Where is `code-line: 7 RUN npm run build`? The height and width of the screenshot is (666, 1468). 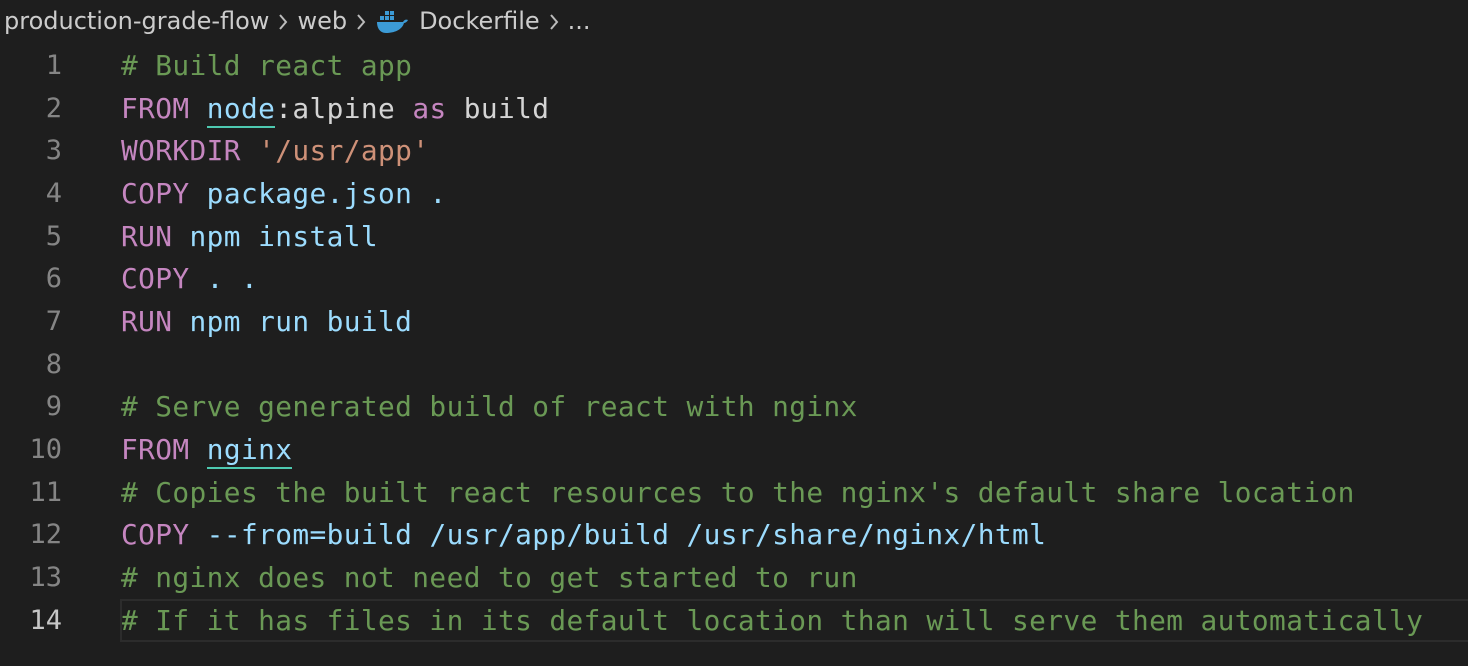
code-line: 7 RUN npm run build is located at coordinates (734, 321).